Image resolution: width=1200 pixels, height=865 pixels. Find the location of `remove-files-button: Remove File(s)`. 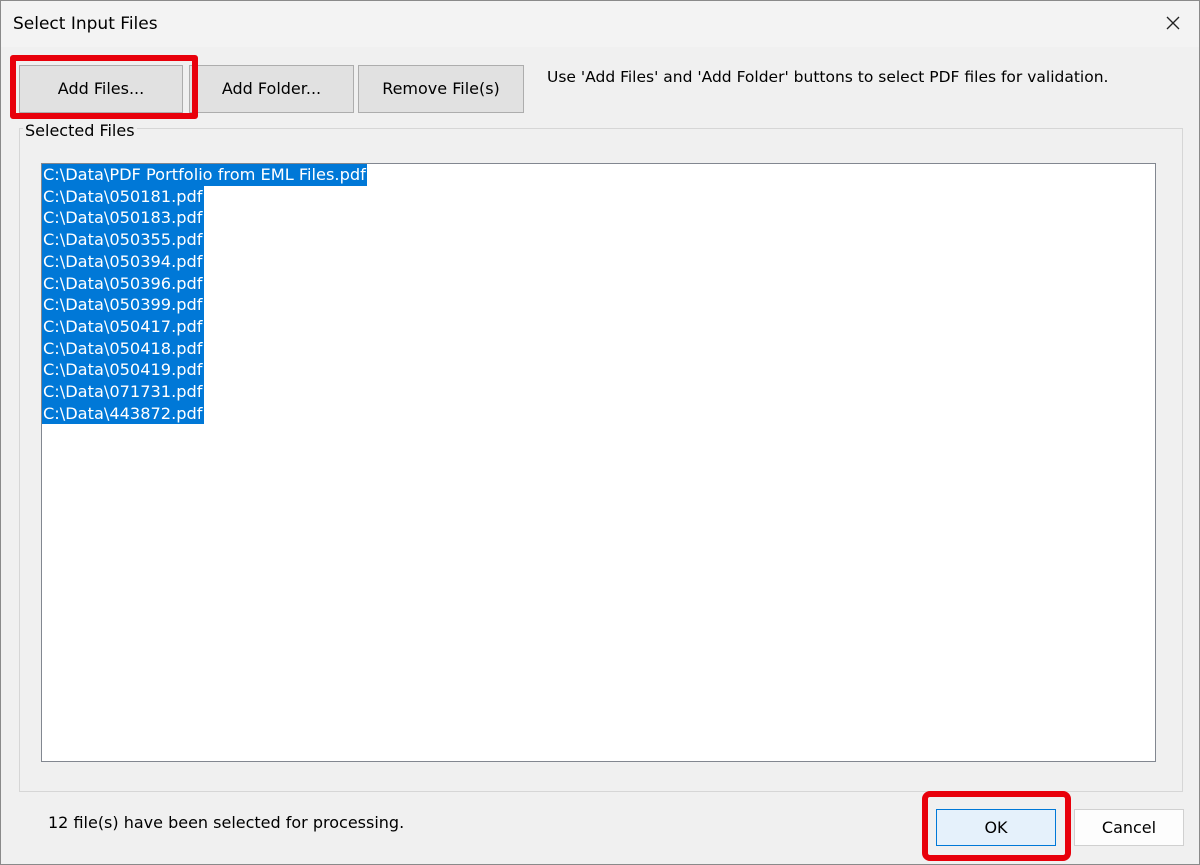

remove-files-button: Remove File(s) is located at coordinates (441, 89).